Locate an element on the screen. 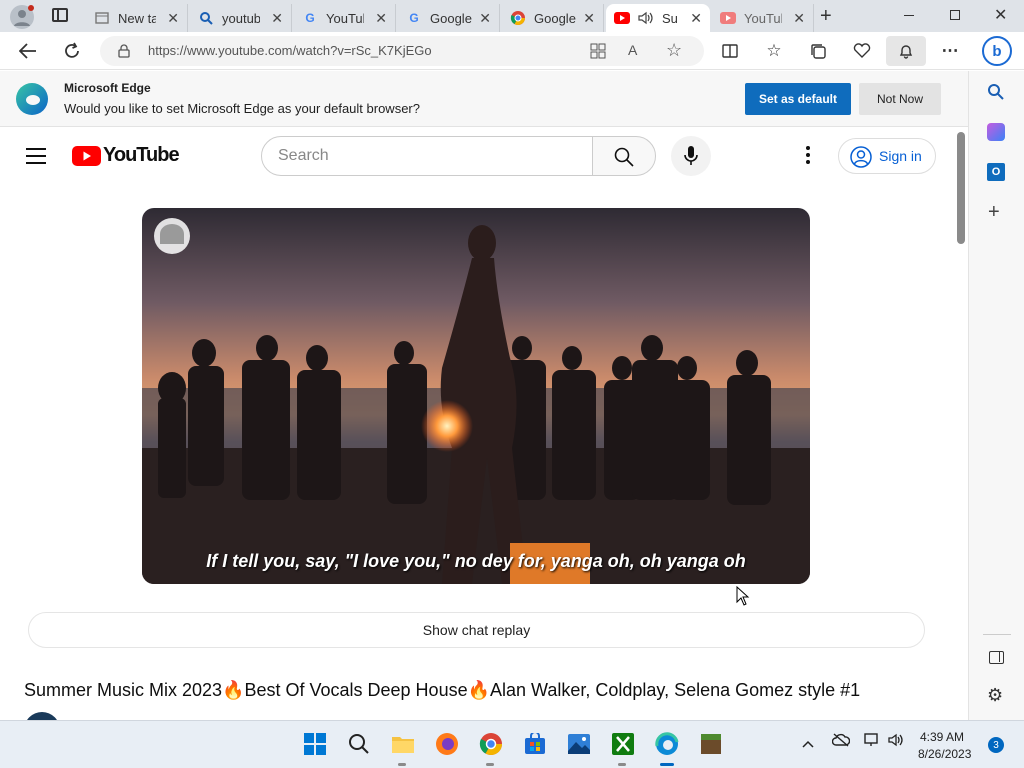 The image size is (1024, 768). back-button is located at coordinates (28, 51).